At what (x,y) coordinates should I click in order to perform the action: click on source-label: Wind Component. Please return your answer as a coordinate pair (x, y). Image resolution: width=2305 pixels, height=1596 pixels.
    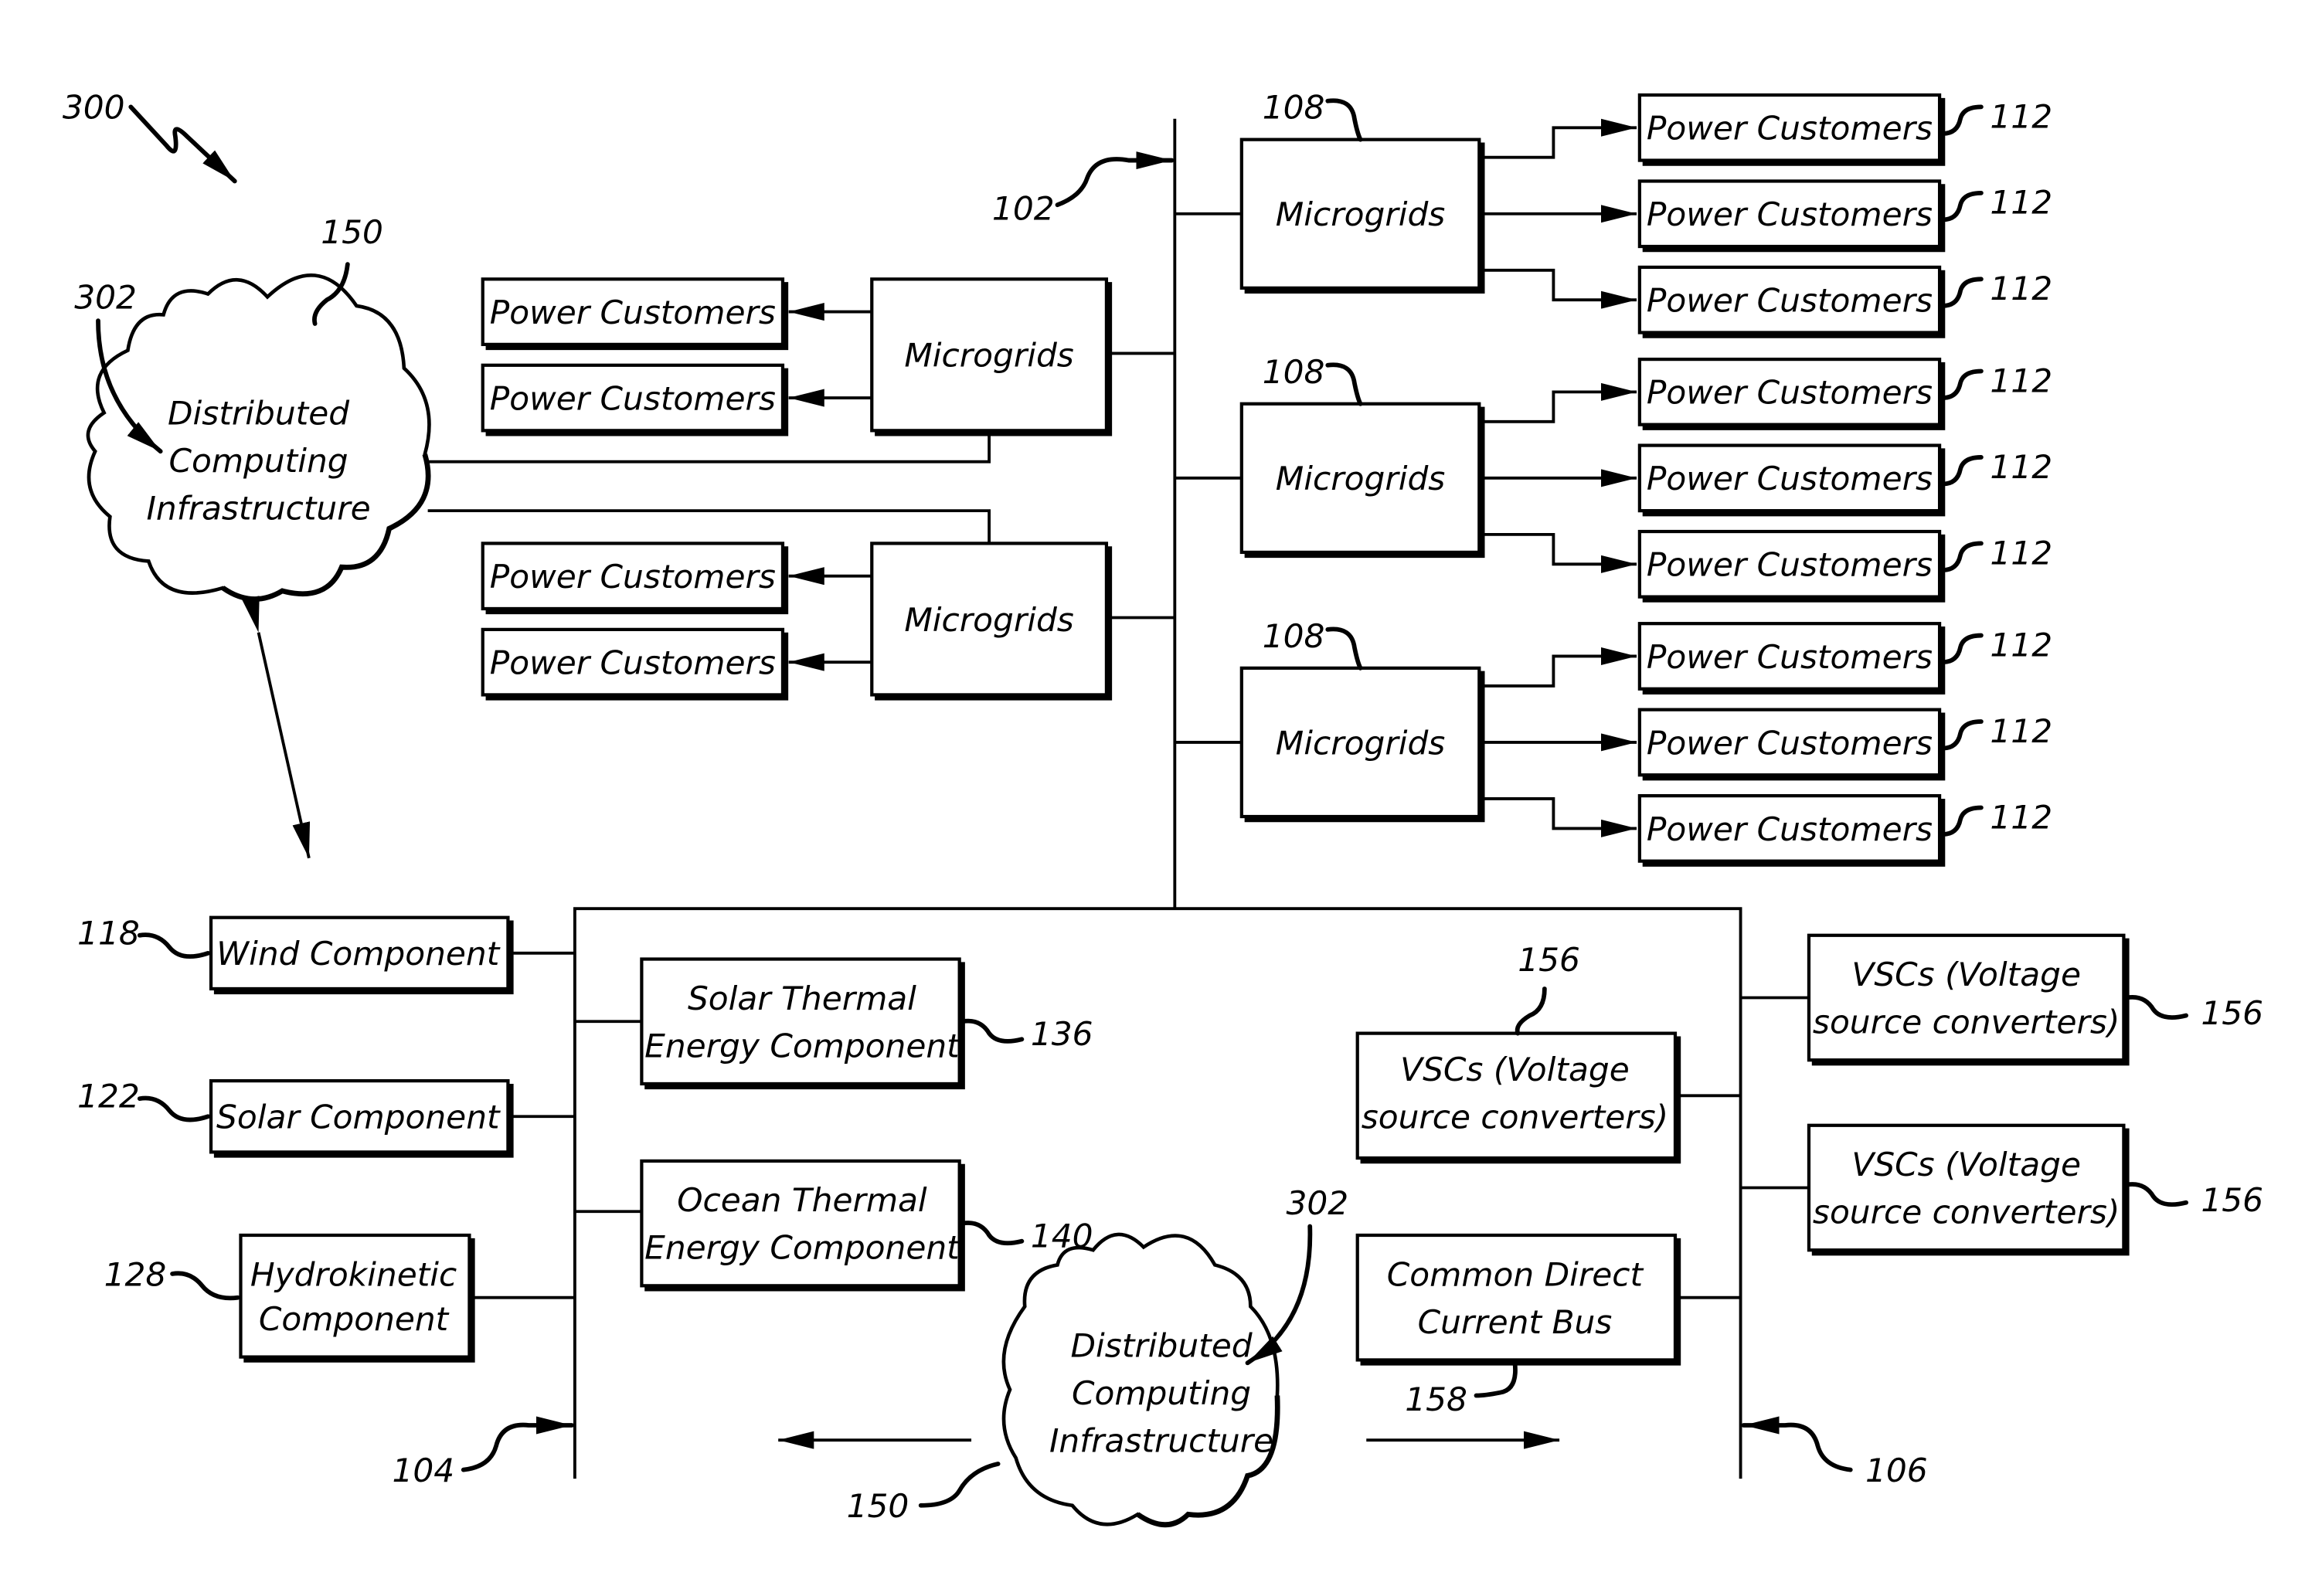
    Looking at the image, I should click on (358, 954).